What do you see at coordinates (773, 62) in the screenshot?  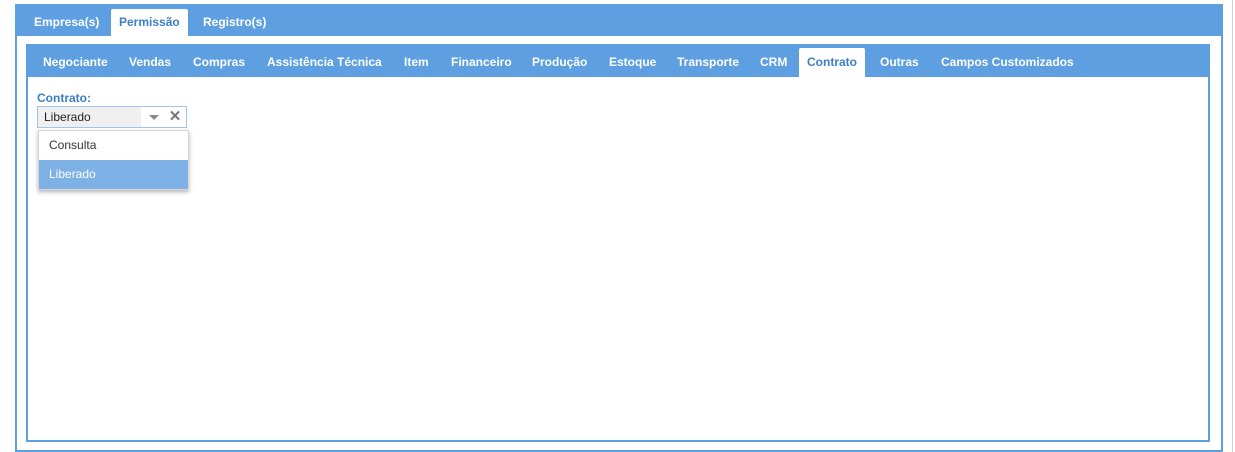 I see `tab-crm: CRM` at bounding box center [773, 62].